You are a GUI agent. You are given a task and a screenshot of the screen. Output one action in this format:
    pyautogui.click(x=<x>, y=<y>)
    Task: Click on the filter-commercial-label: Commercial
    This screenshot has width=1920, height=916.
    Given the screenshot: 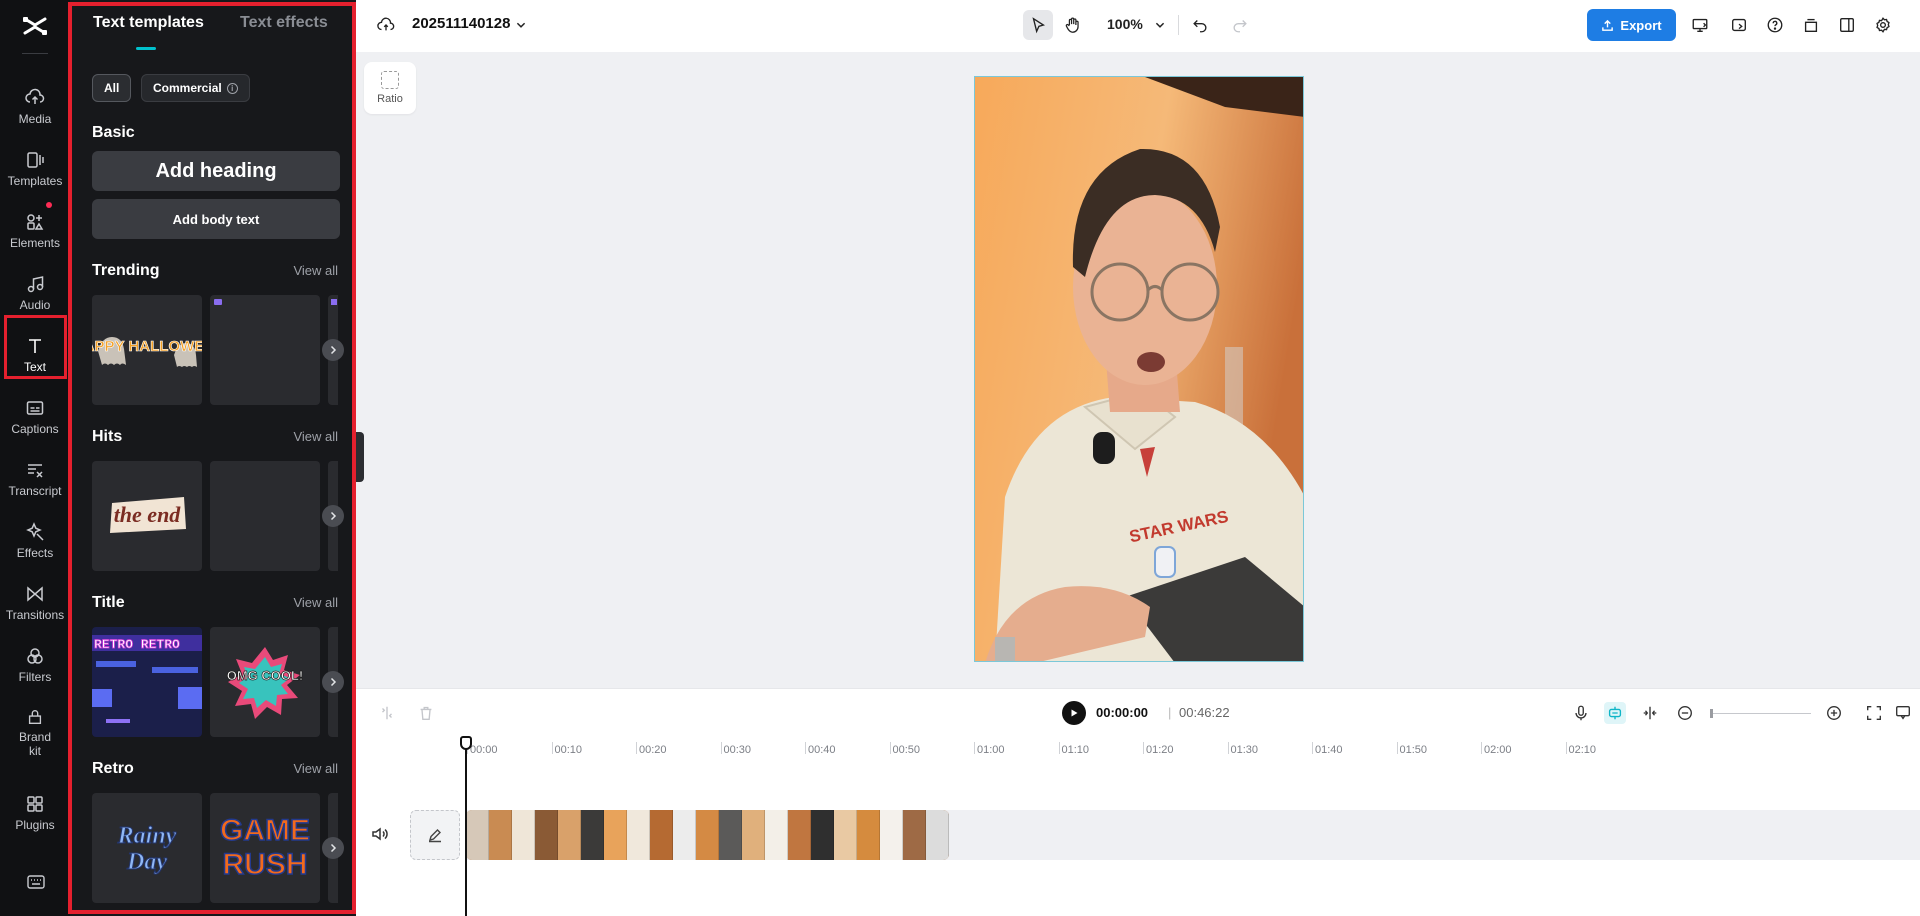 What is the action you would take?
    pyautogui.click(x=187, y=88)
    